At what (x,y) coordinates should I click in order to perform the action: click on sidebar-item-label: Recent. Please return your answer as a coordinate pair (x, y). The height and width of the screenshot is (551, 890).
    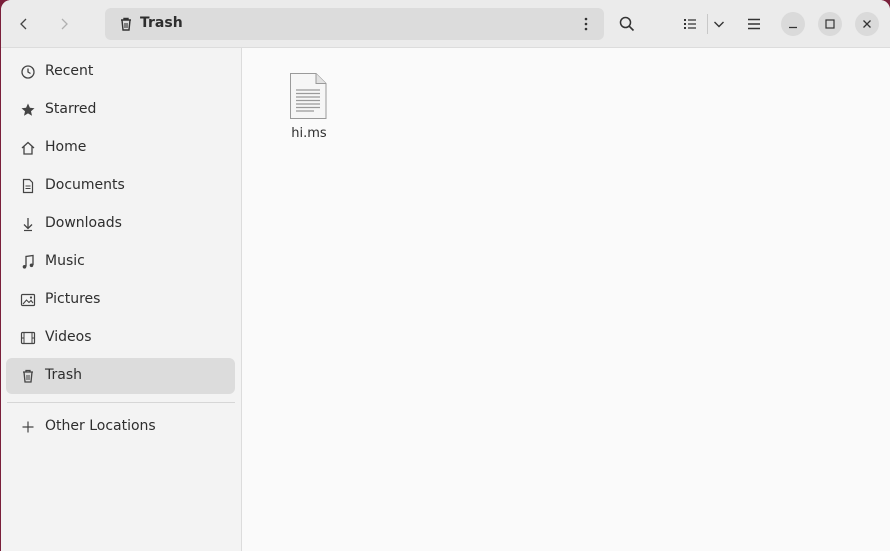
    Looking at the image, I should click on (69, 71).